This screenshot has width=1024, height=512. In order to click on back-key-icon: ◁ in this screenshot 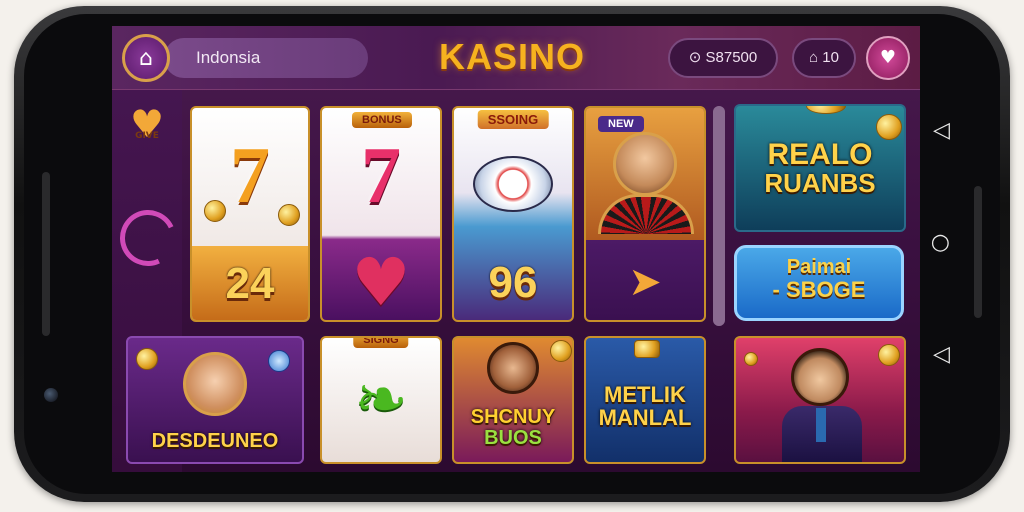, I will do `click(941, 130)`.